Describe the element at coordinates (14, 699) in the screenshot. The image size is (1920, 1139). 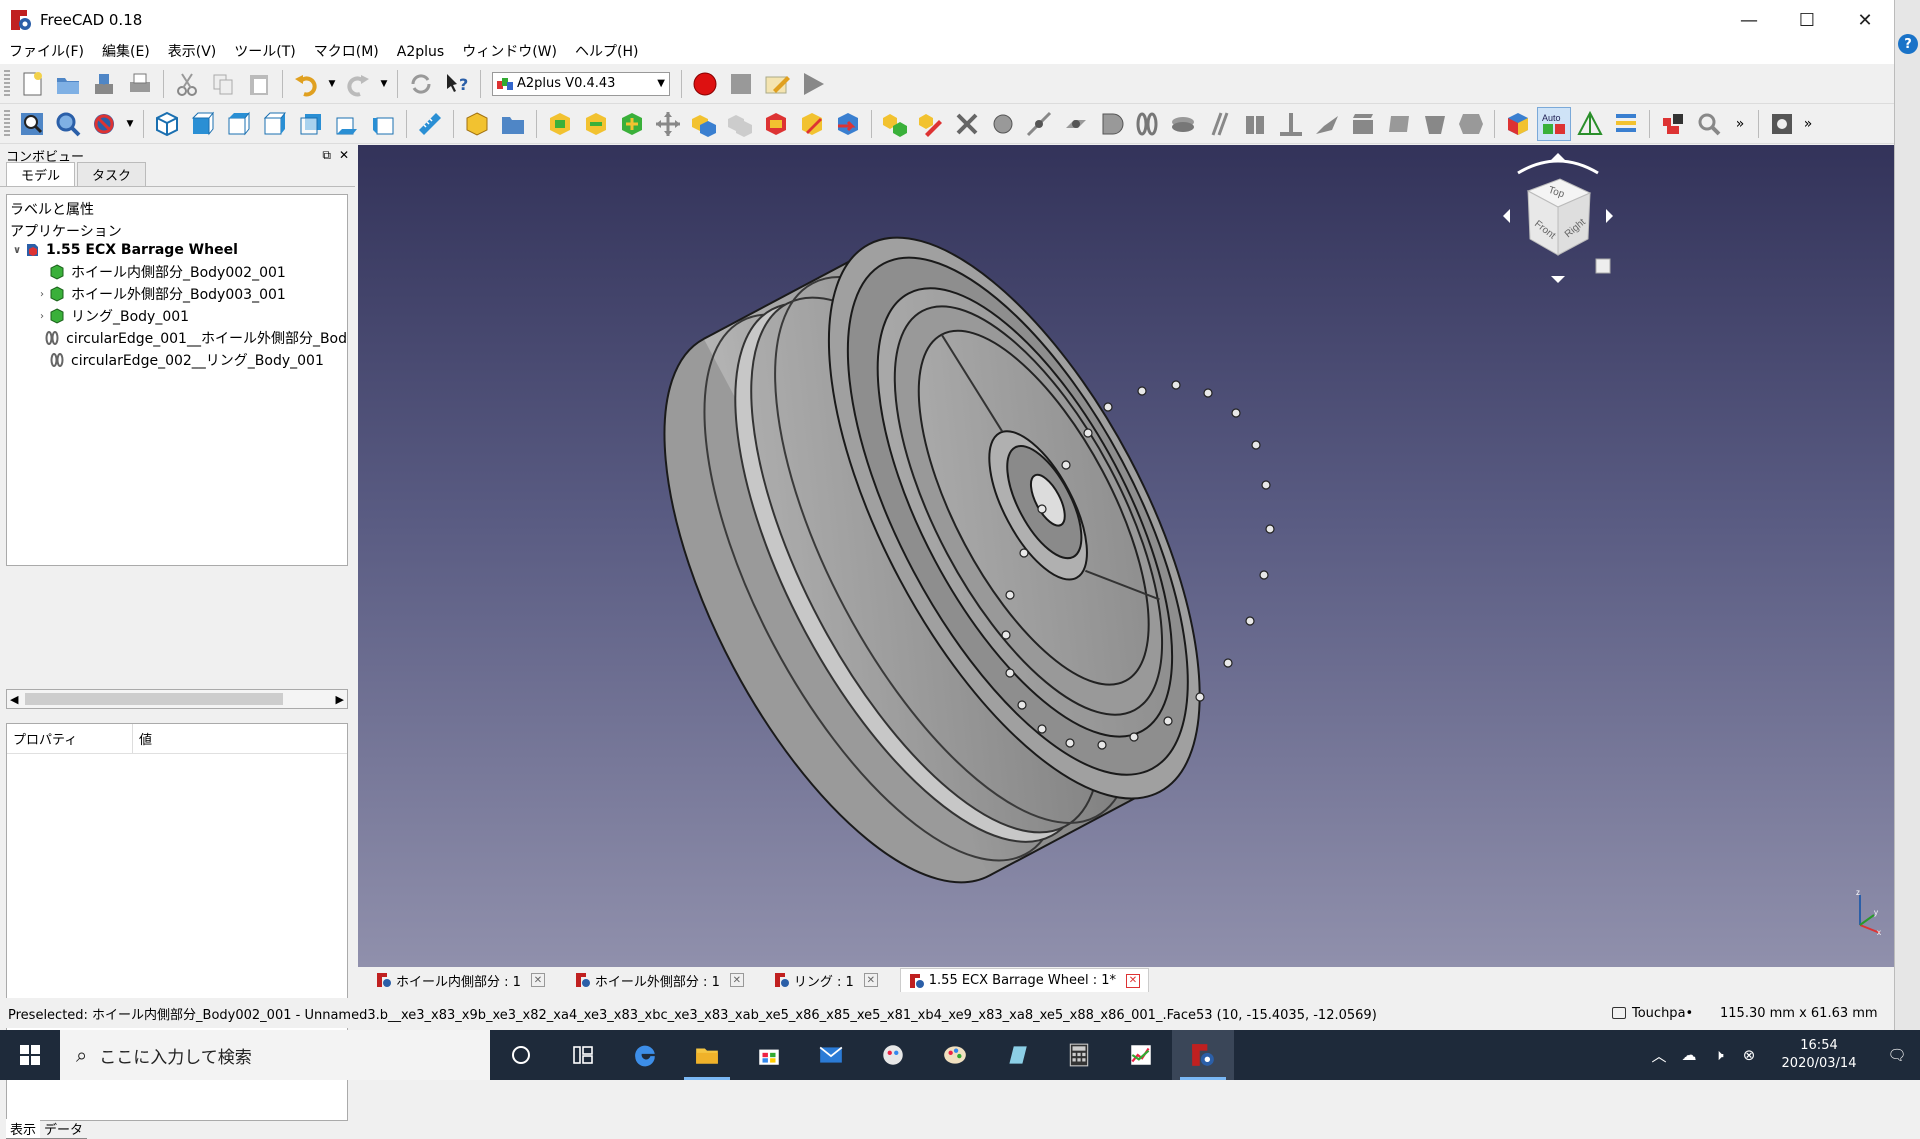
I see `scroll-left-icon: ◀` at that location.